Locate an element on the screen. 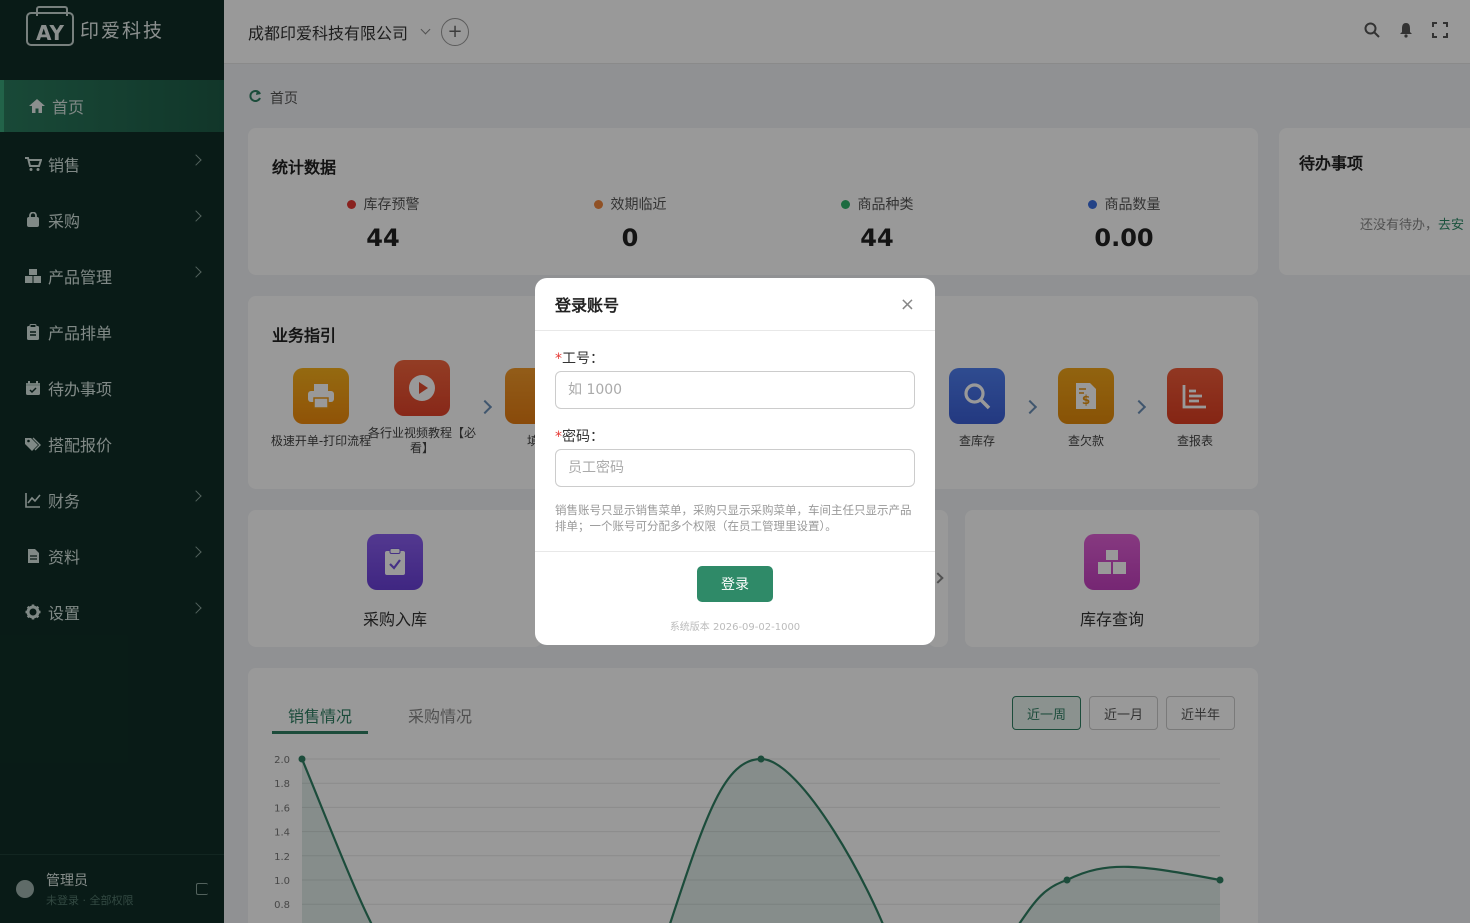  password-input is located at coordinates (735, 468).